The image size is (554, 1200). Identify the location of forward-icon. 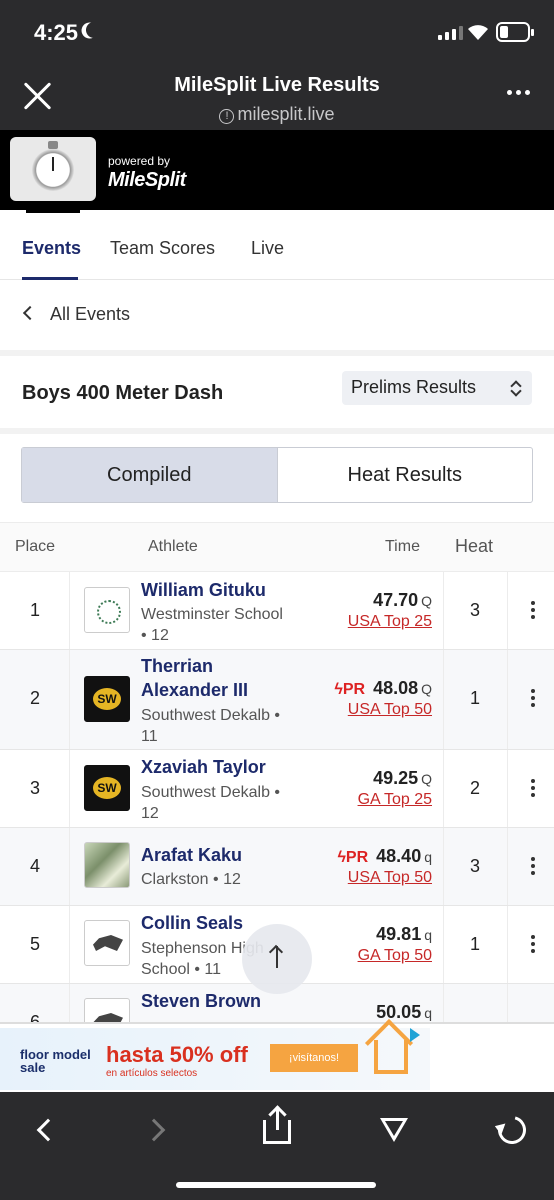
(154, 1130).